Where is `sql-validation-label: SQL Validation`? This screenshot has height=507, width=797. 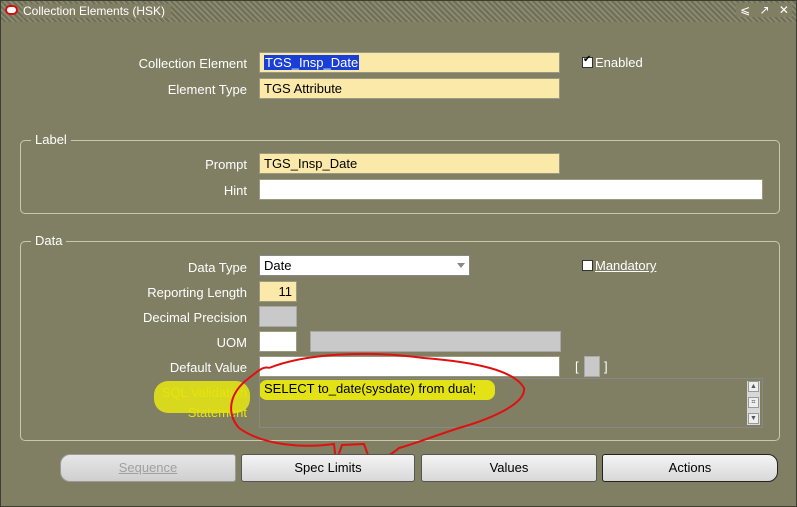
sql-validation-label: SQL Validation is located at coordinates (204, 392).